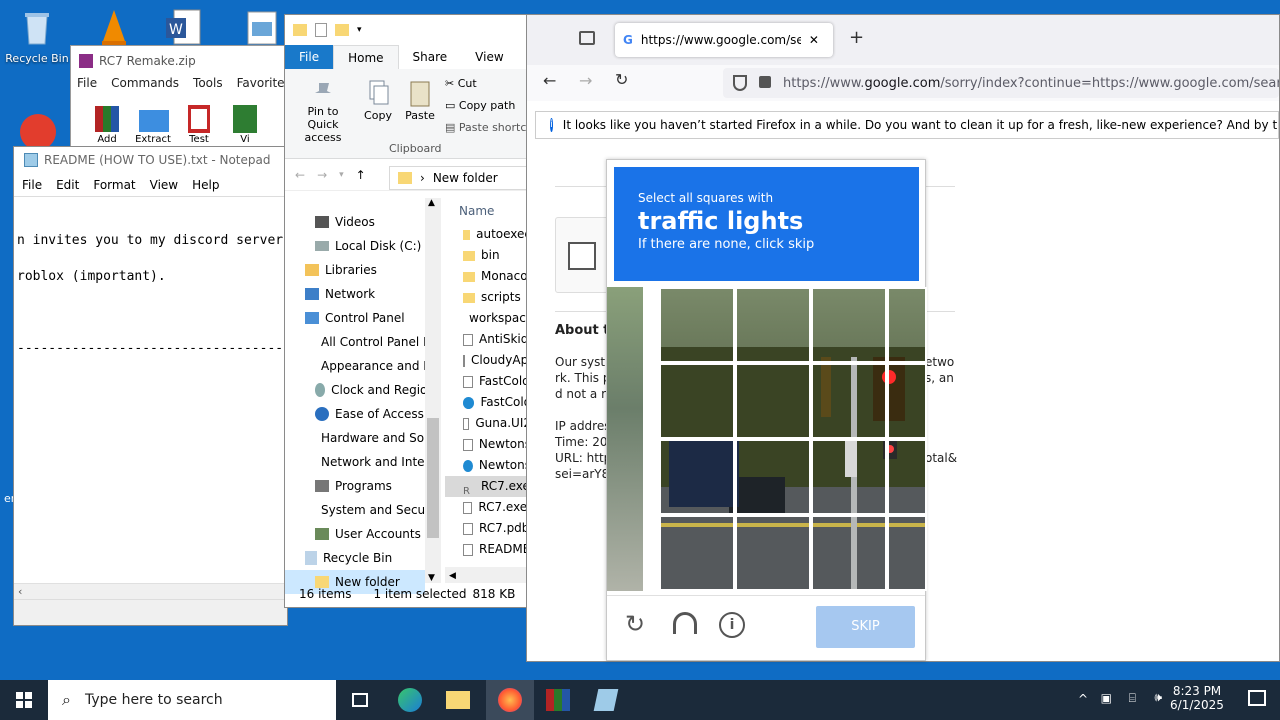 The height and width of the screenshot is (720, 1280). Describe the element at coordinates (724, 40) in the screenshot. I see `tab-google-search: G https://www.google.com/search ✕` at that location.